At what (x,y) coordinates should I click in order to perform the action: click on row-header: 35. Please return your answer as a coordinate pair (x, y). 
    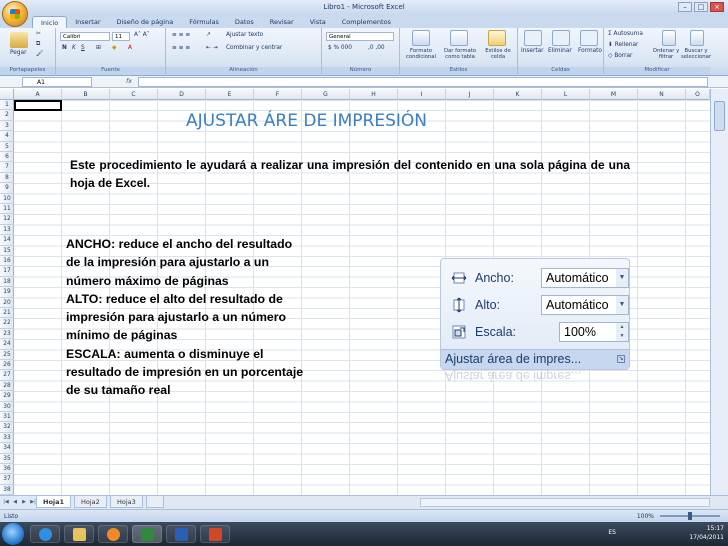
    Looking at the image, I should click on (7, 459).